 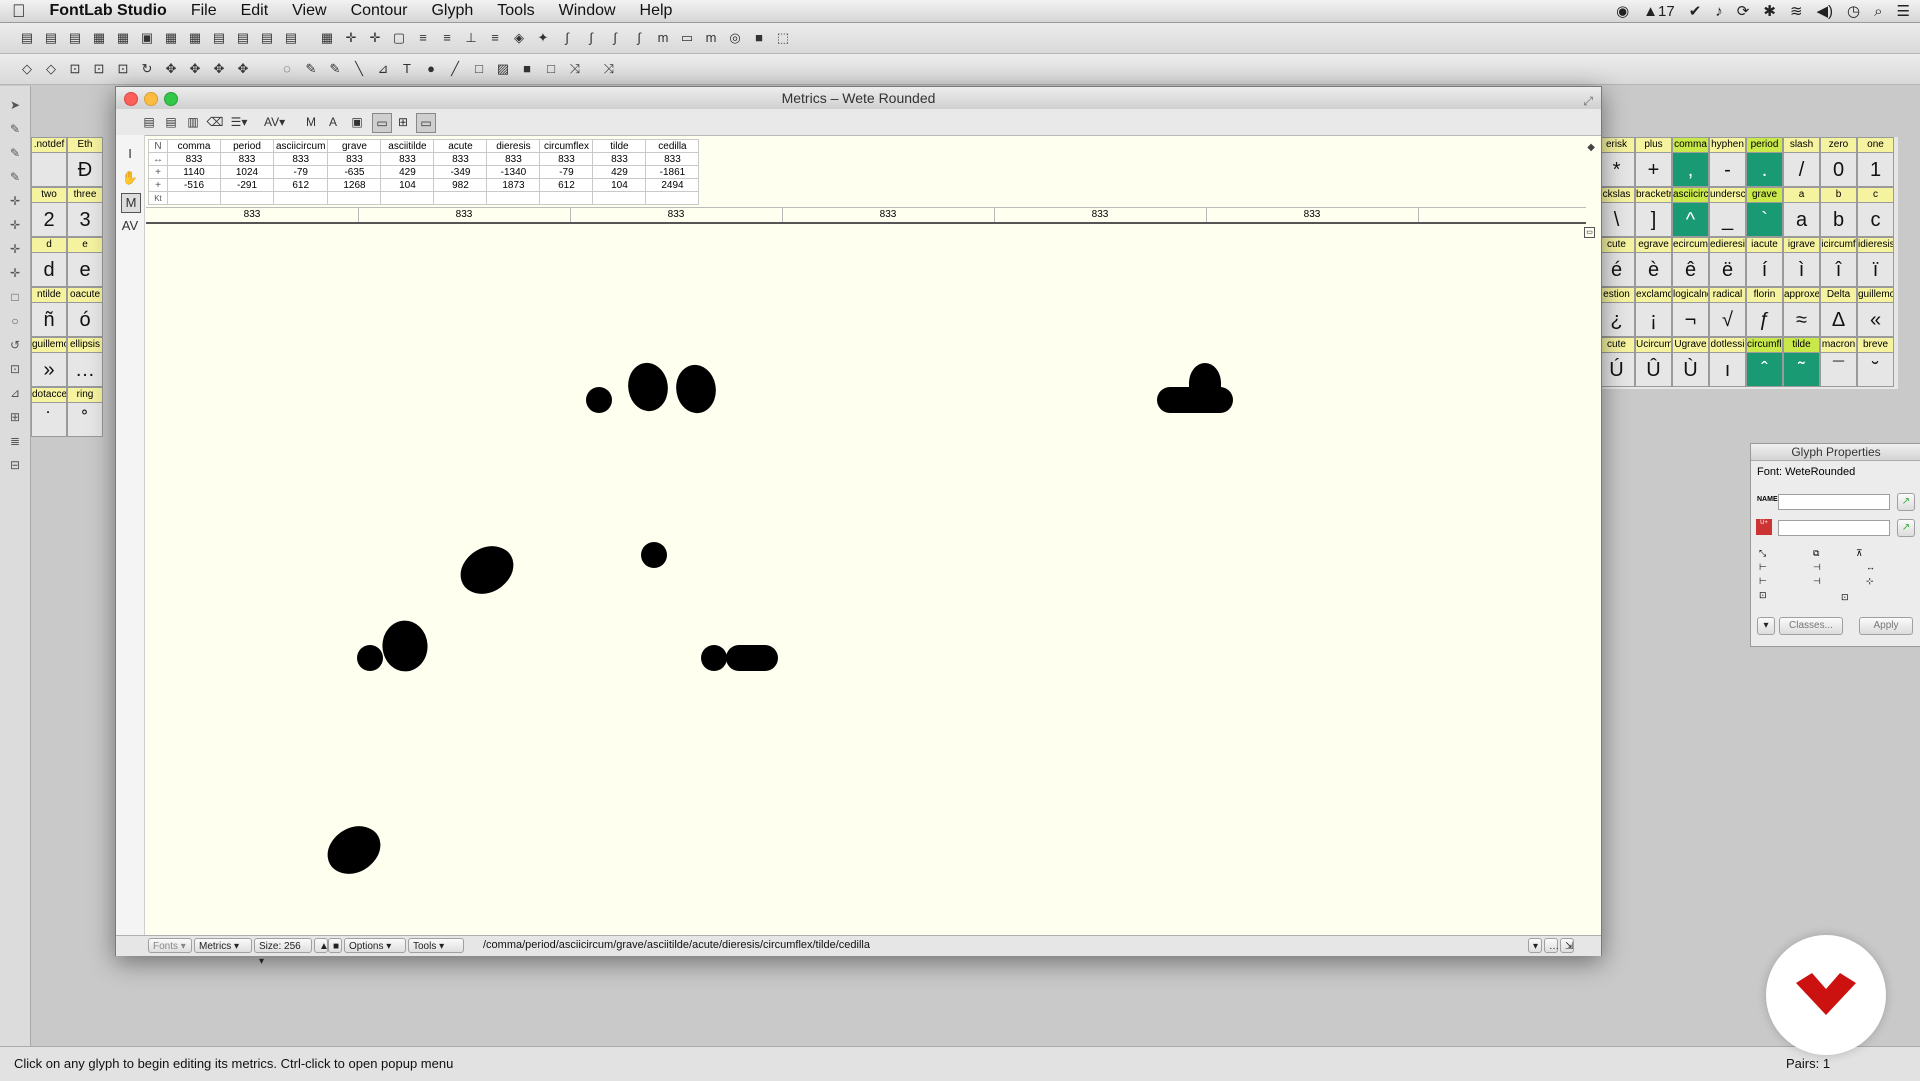 What do you see at coordinates (654, 555) in the screenshot?
I see `glyph-acute` at bounding box center [654, 555].